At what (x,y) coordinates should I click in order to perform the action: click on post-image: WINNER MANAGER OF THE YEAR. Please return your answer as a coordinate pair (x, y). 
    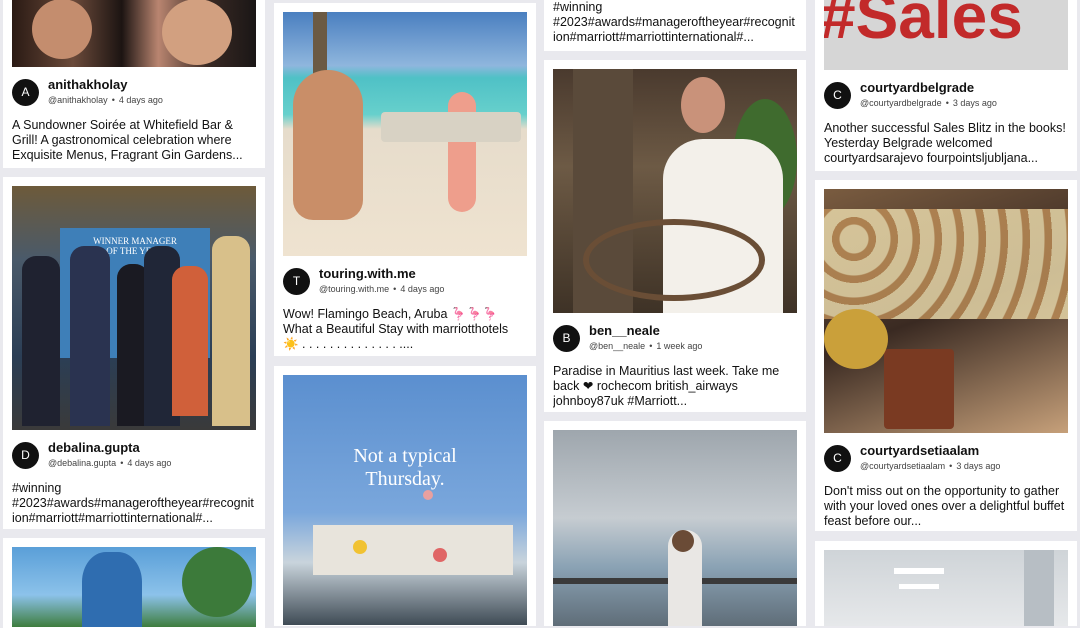
    Looking at the image, I should click on (134, 308).